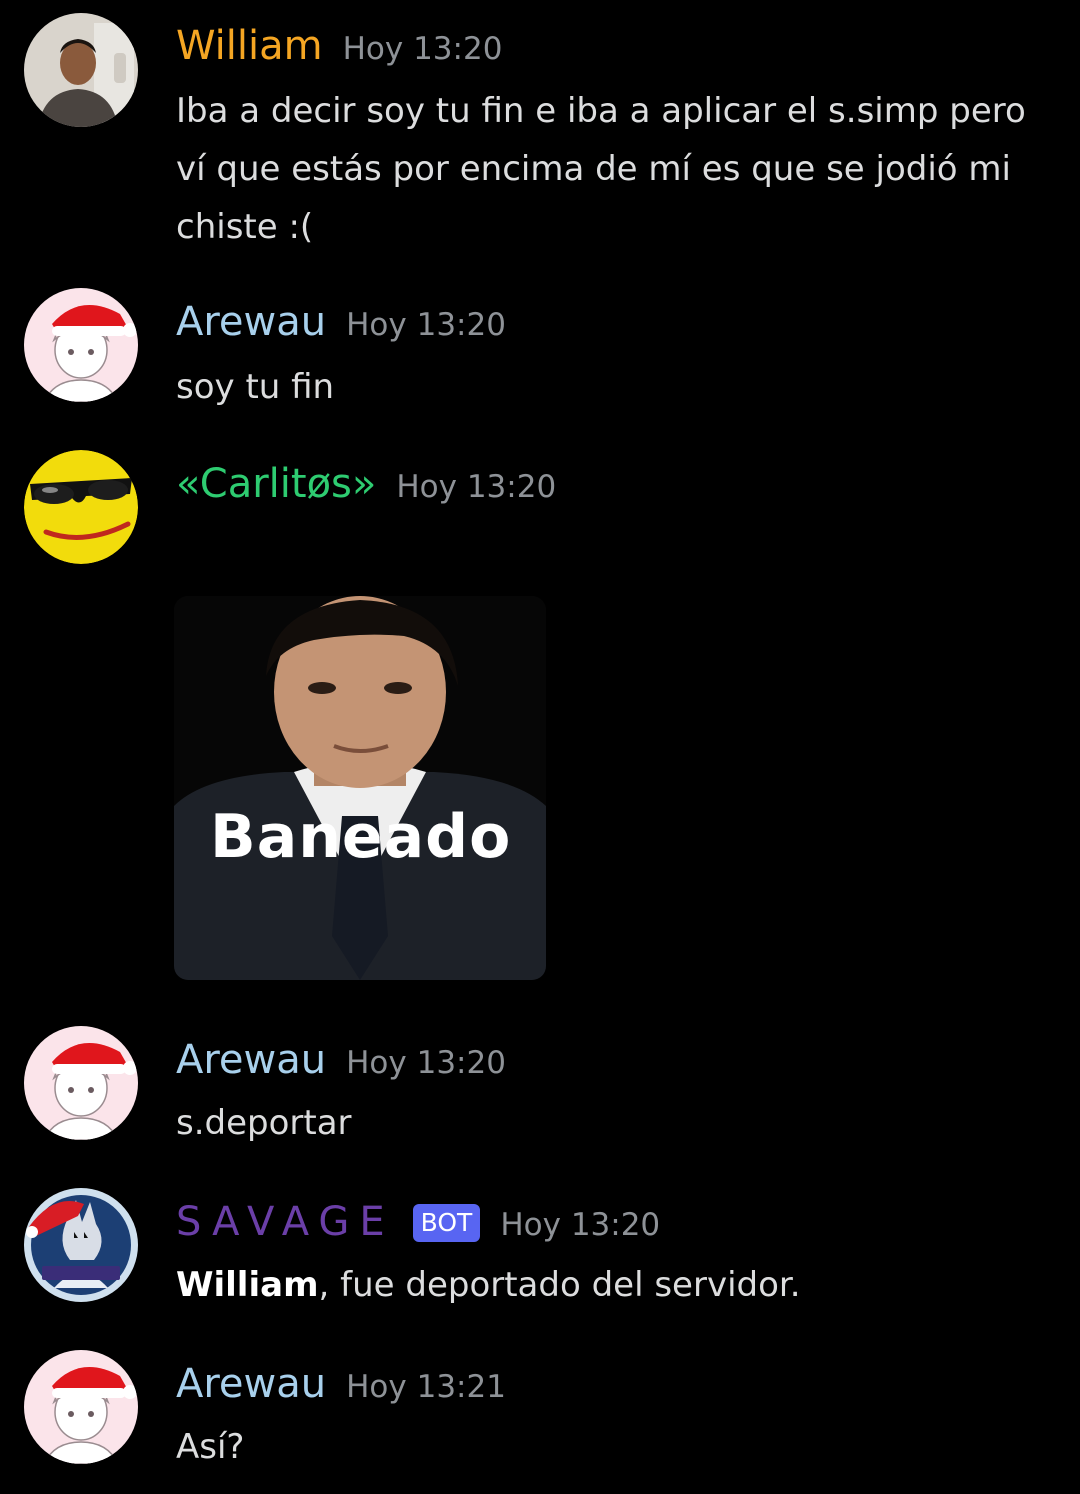  I want to click on message-text: William, fue deportado del servidor., so click(606, 1285).